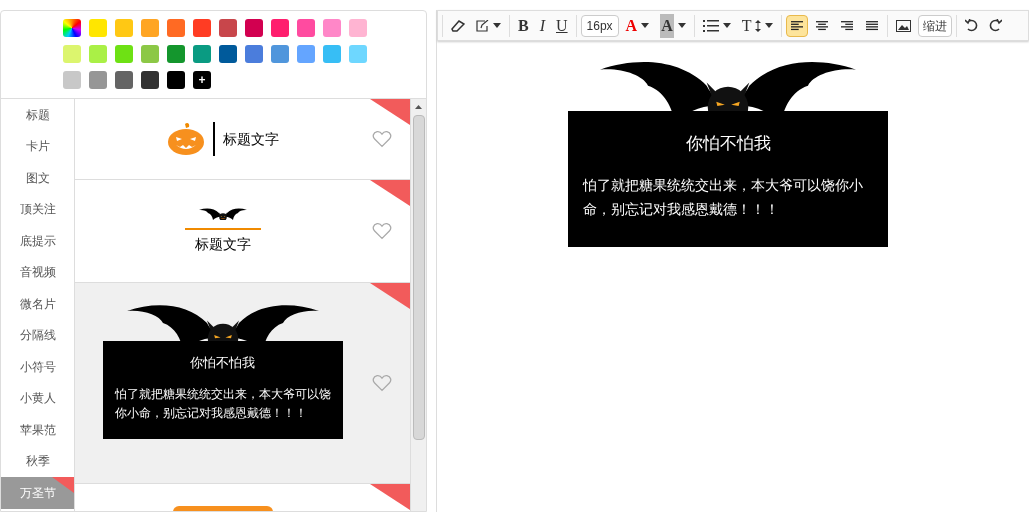 The image size is (1029, 512). What do you see at coordinates (37, 146) in the screenshot?
I see `category-tab: 卡片` at bounding box center [37, 146].